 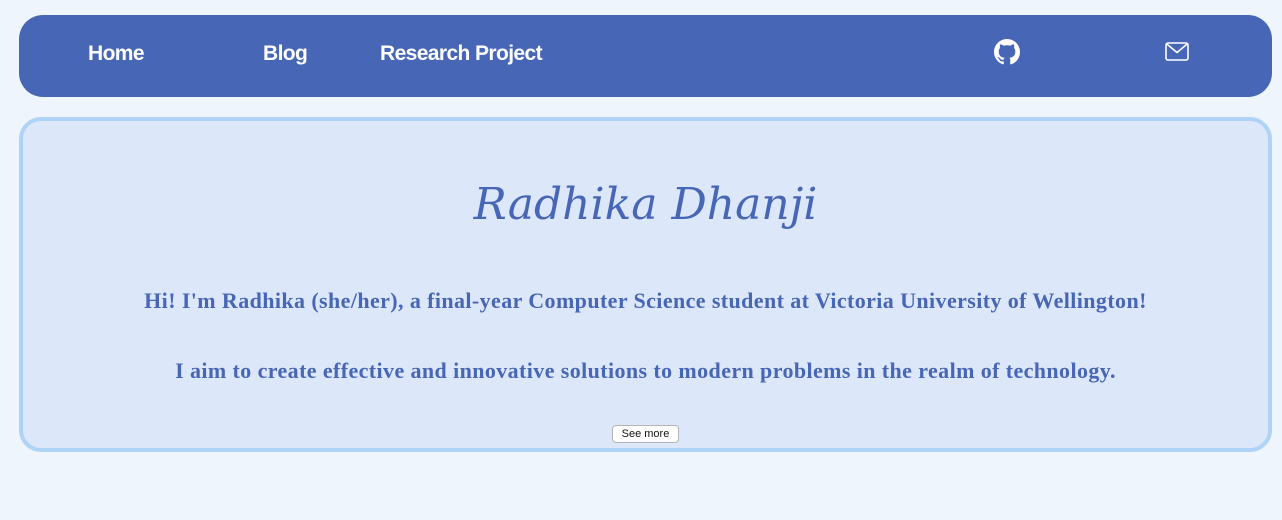 I want to click on github-icon, so click(x=1007, y=52).